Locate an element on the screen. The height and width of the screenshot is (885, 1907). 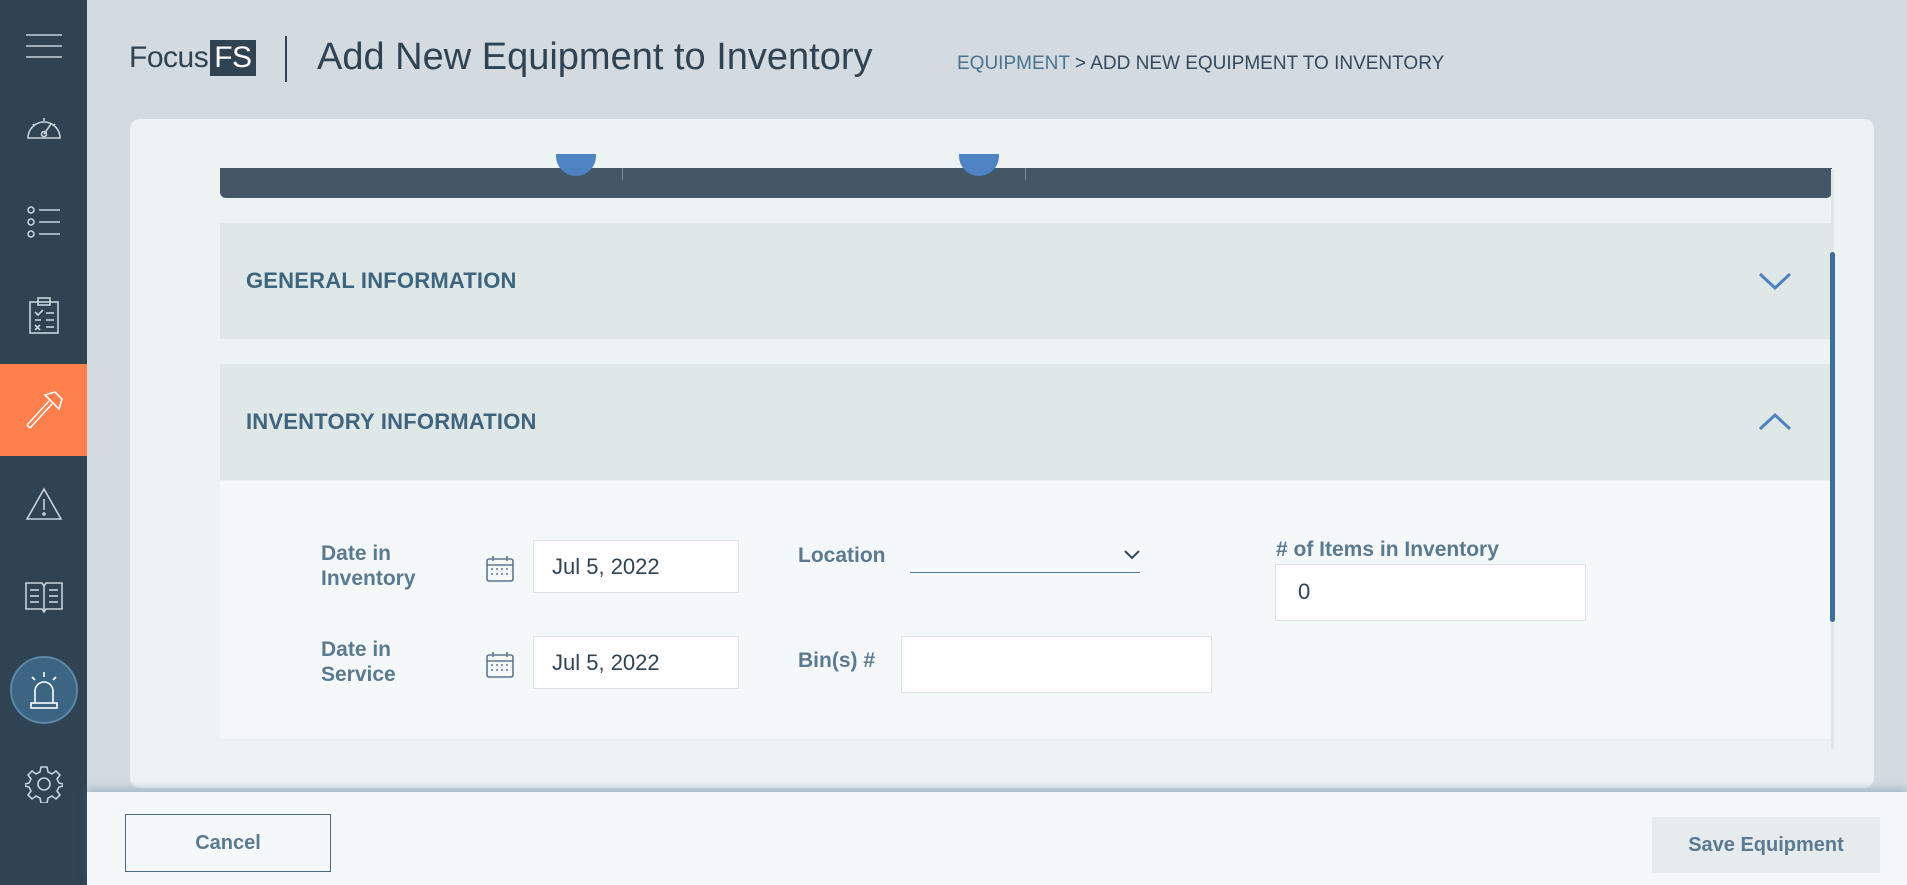
alarm-icon is located at coordinates (43, 690).